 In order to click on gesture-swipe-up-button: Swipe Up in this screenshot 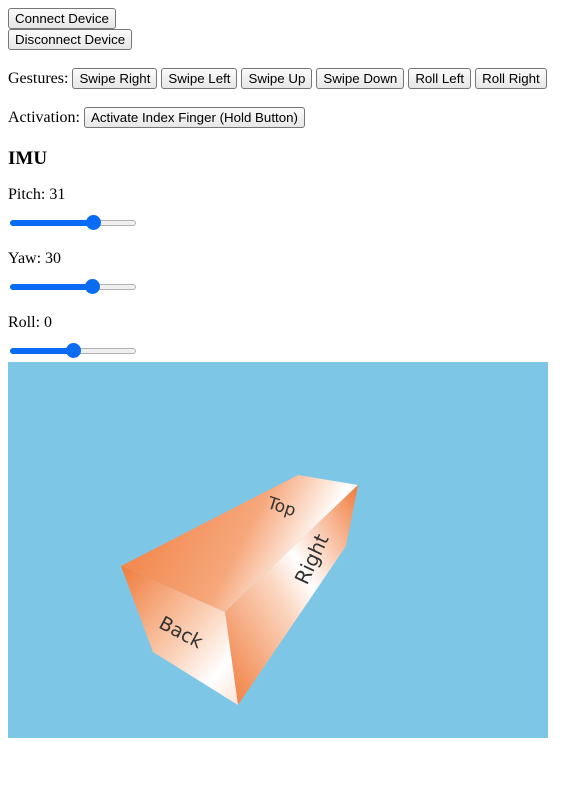, I will do `click(277, 78)`.